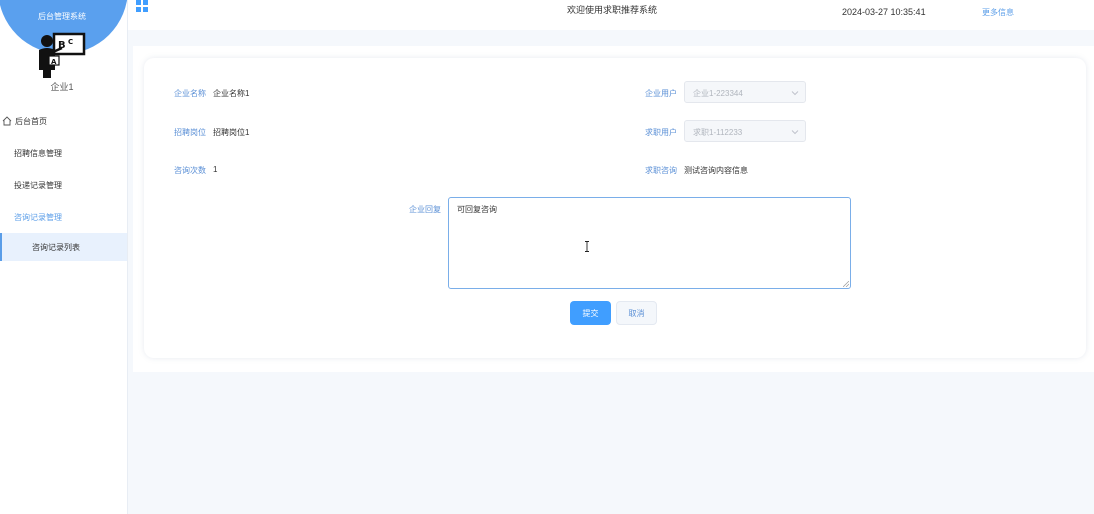  What do you see at coordinates (636, 313) in the screenshot?
I see `cancel-button: 取消` at bounding box center [636, 313].